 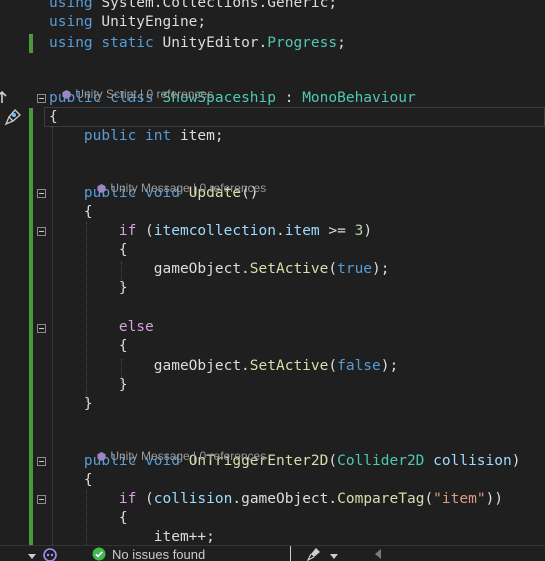 I want to click on status-bar: No issues found, so click(x=272, y=553).